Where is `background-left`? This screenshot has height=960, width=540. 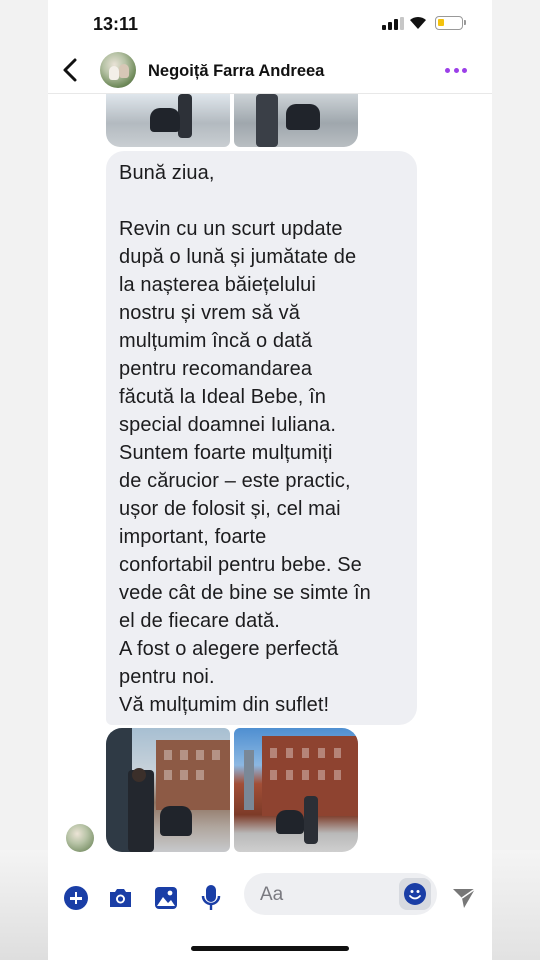
background-left is located at coordinates (24, 905).